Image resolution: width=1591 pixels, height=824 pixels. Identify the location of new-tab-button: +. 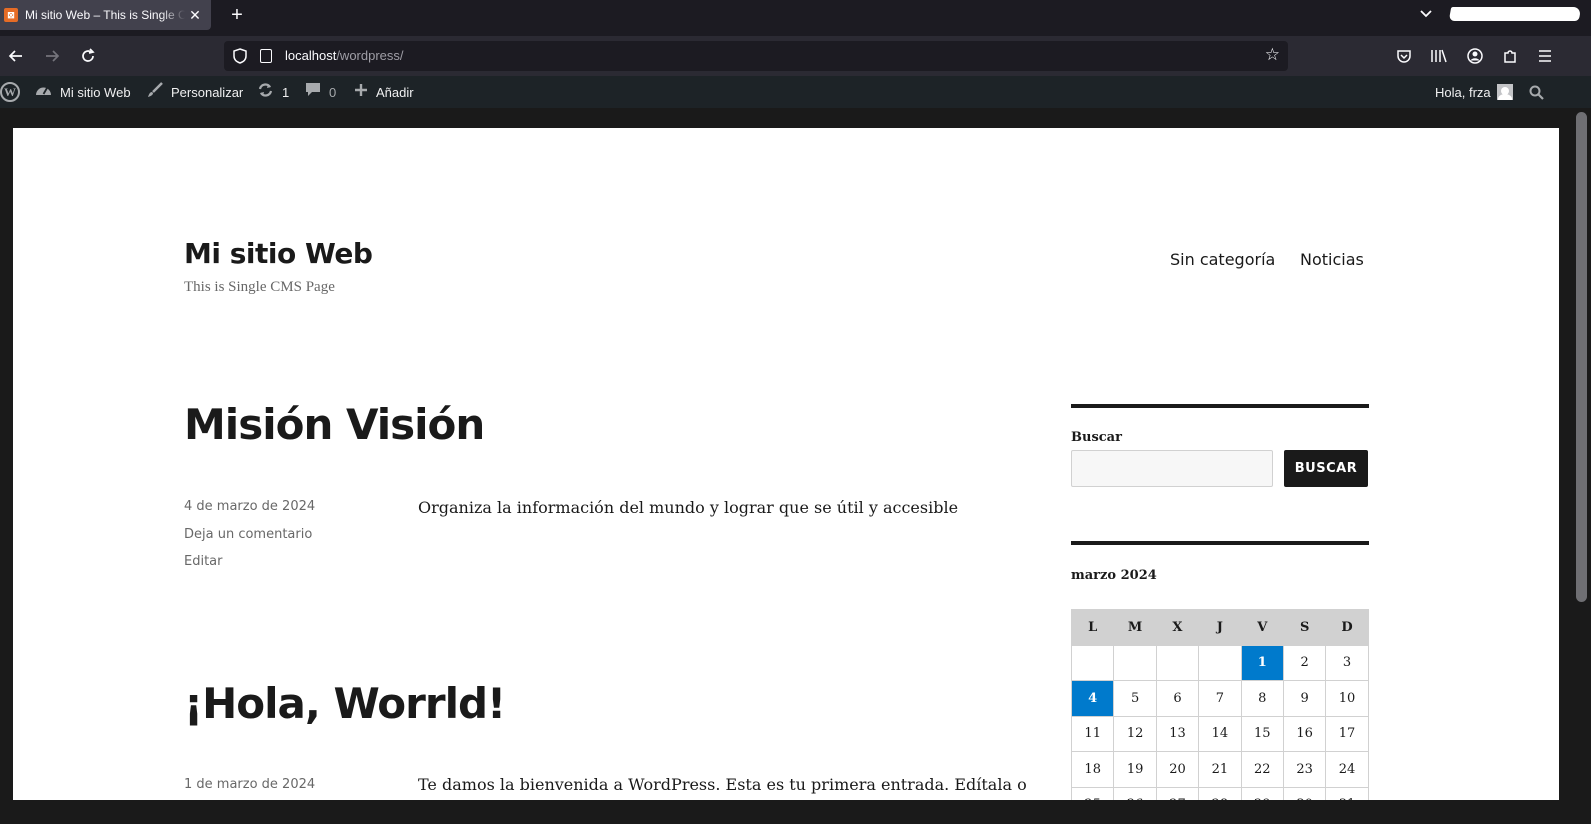
(237, 15).